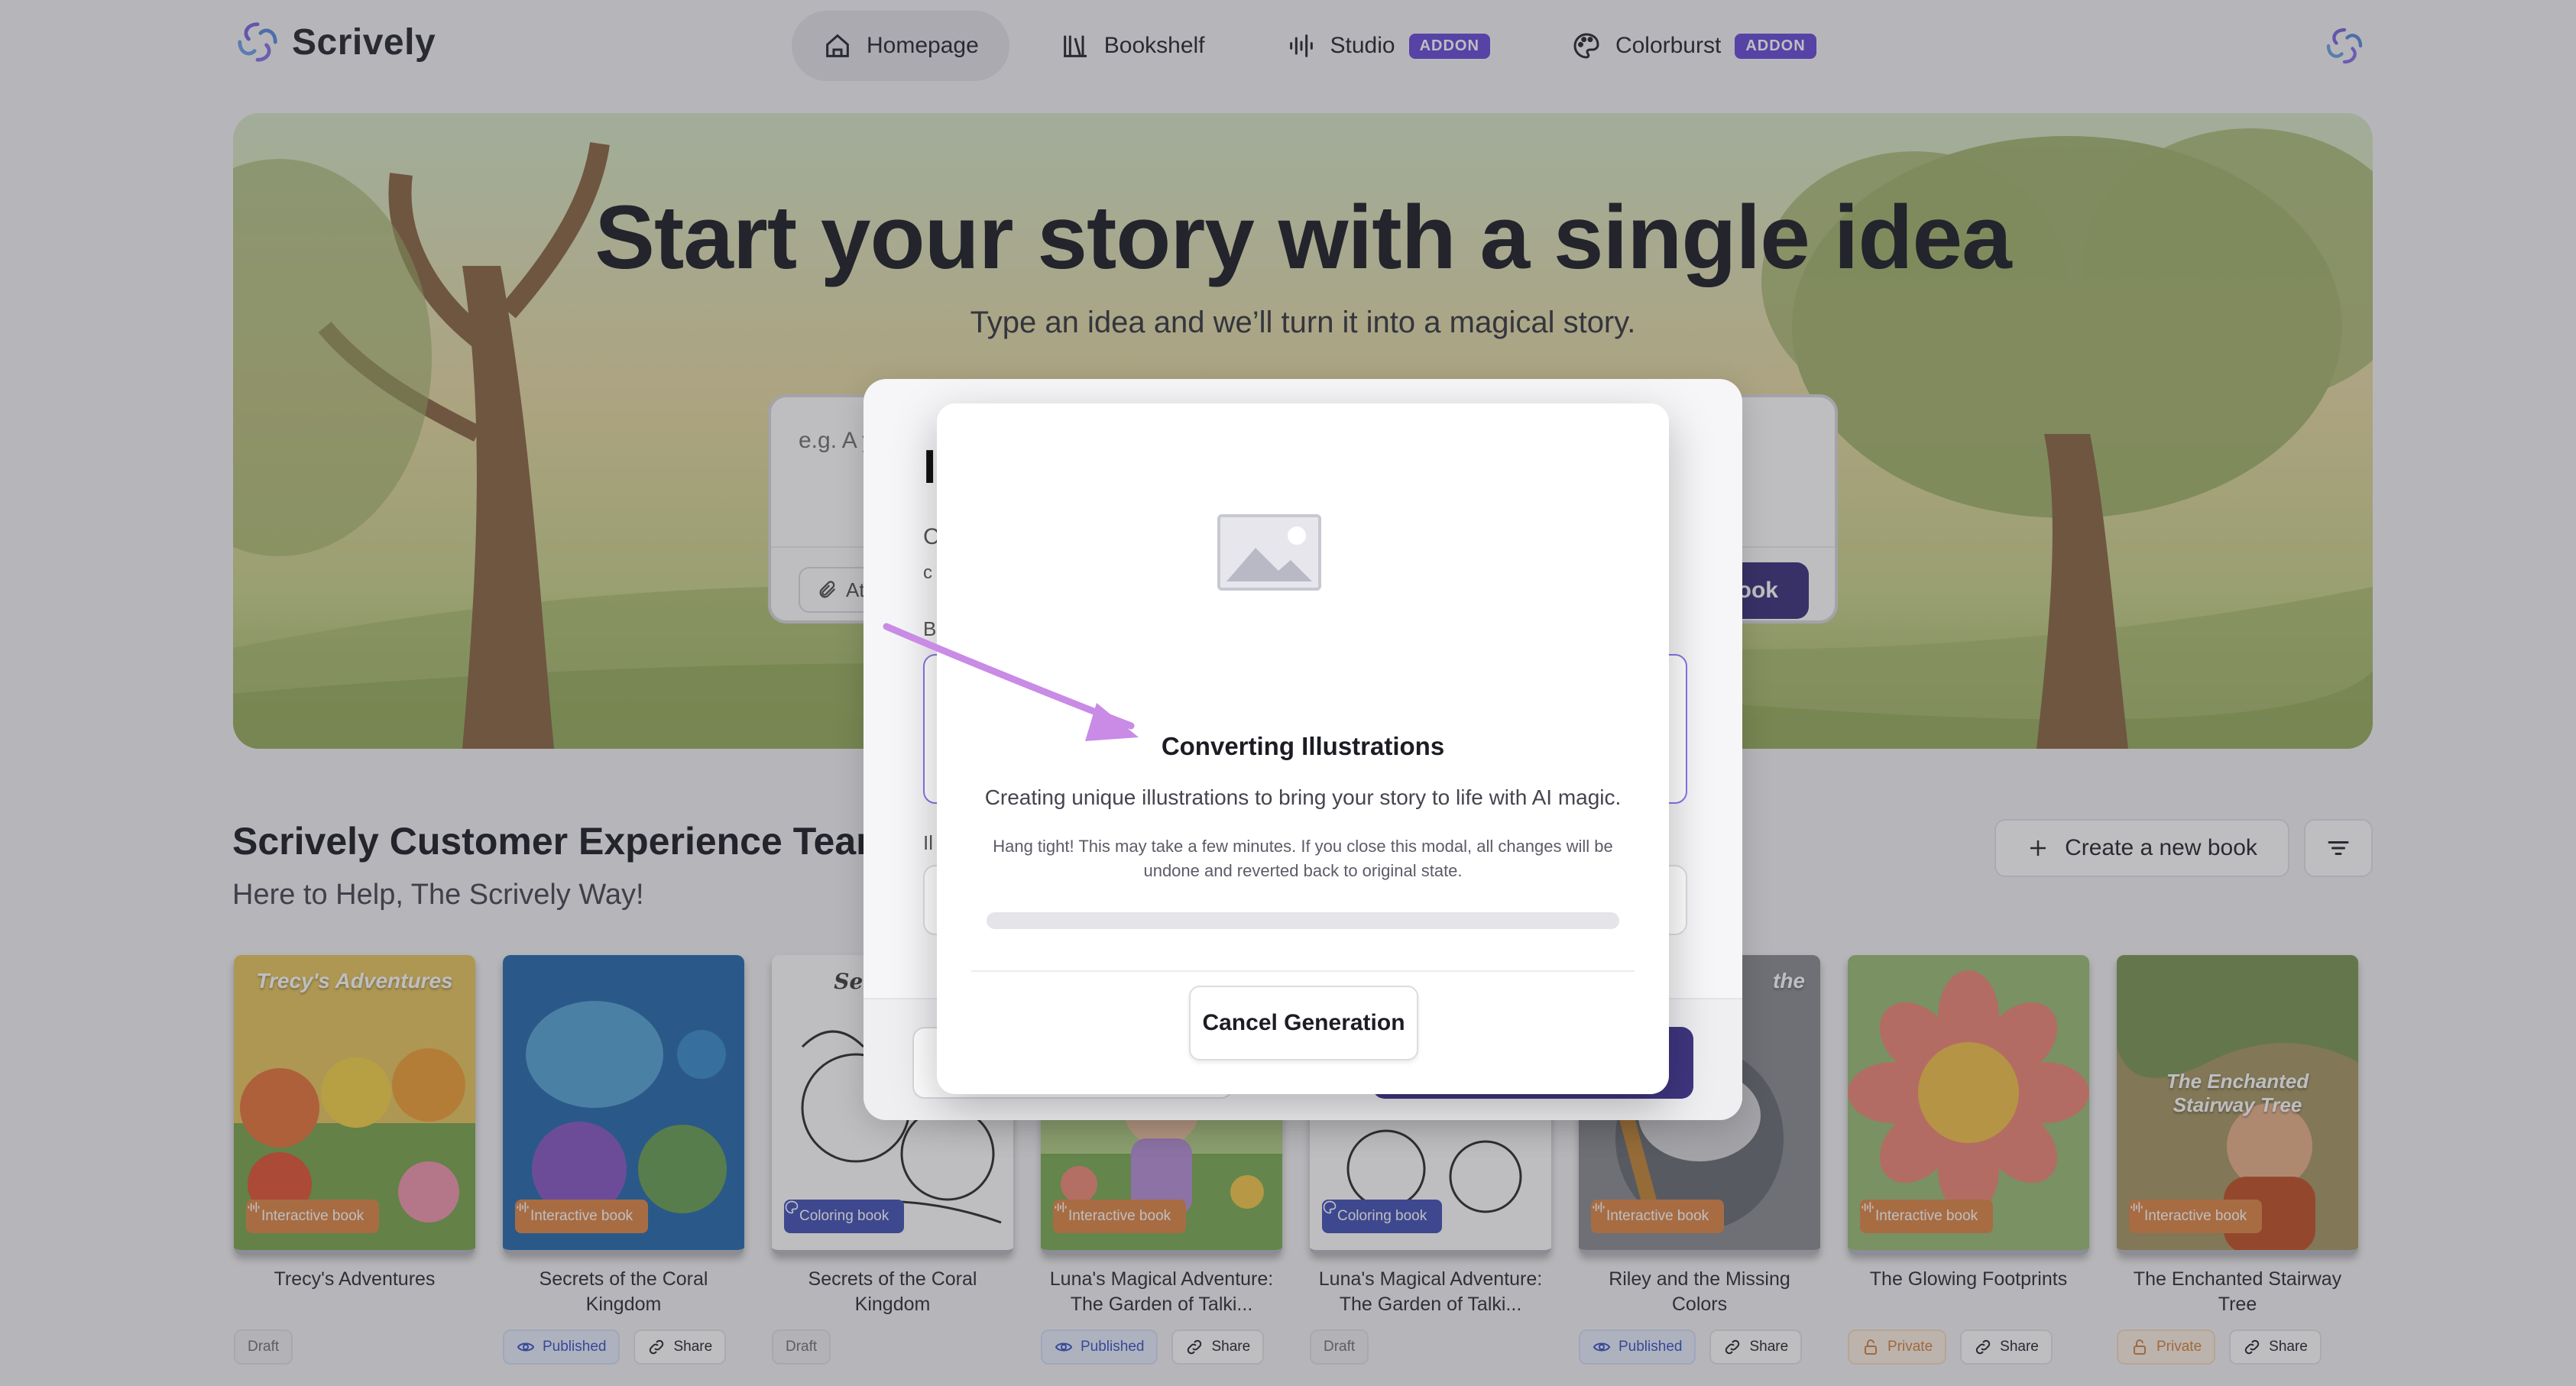 The width and height of the screenshot is (2576, 1386). What do you see at coordinates (1303, 920) in the screenshot?
I see `progress-bar` at bounding box center [1303, 920].